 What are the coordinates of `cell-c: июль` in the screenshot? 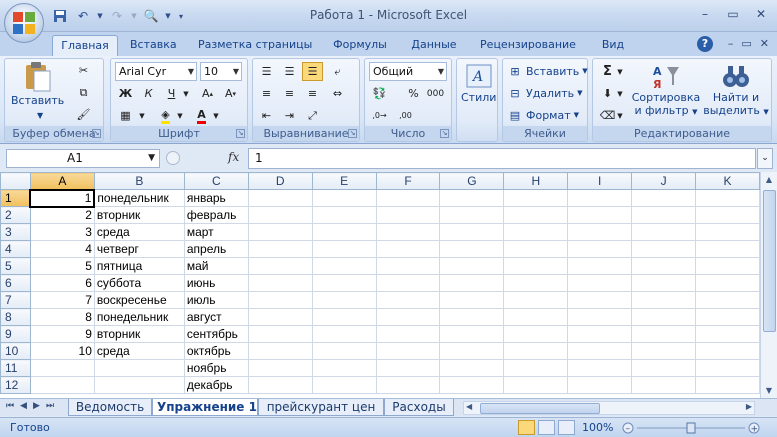 It's located at (216, 300).